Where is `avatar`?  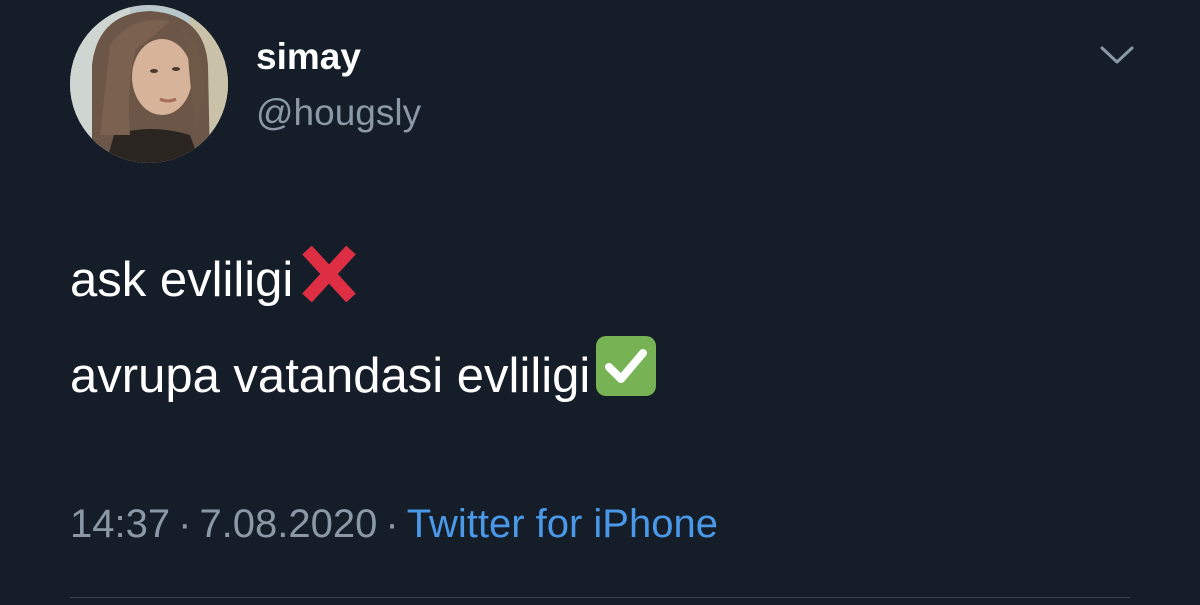 avatar is located at coordinates (149, 84).